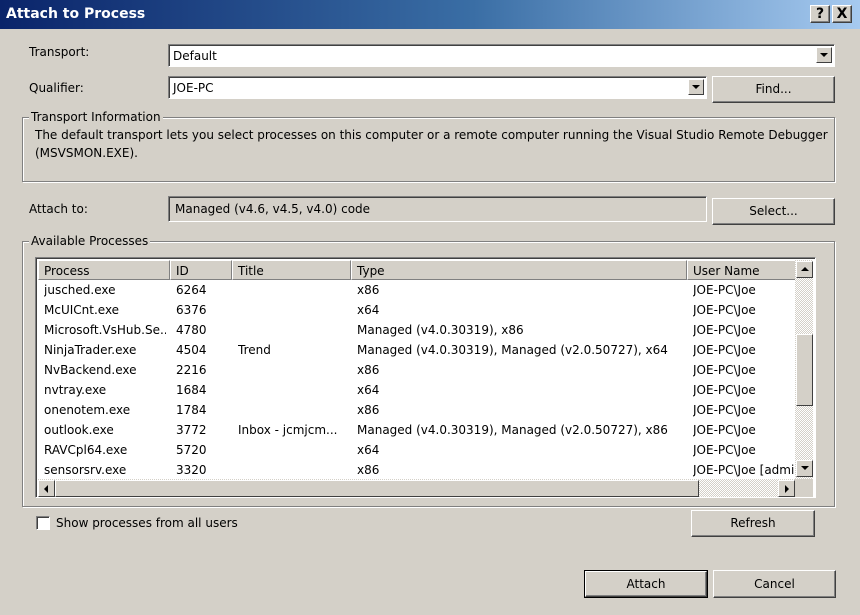  I want to click on attach-button: Attach, so click(646, 584).